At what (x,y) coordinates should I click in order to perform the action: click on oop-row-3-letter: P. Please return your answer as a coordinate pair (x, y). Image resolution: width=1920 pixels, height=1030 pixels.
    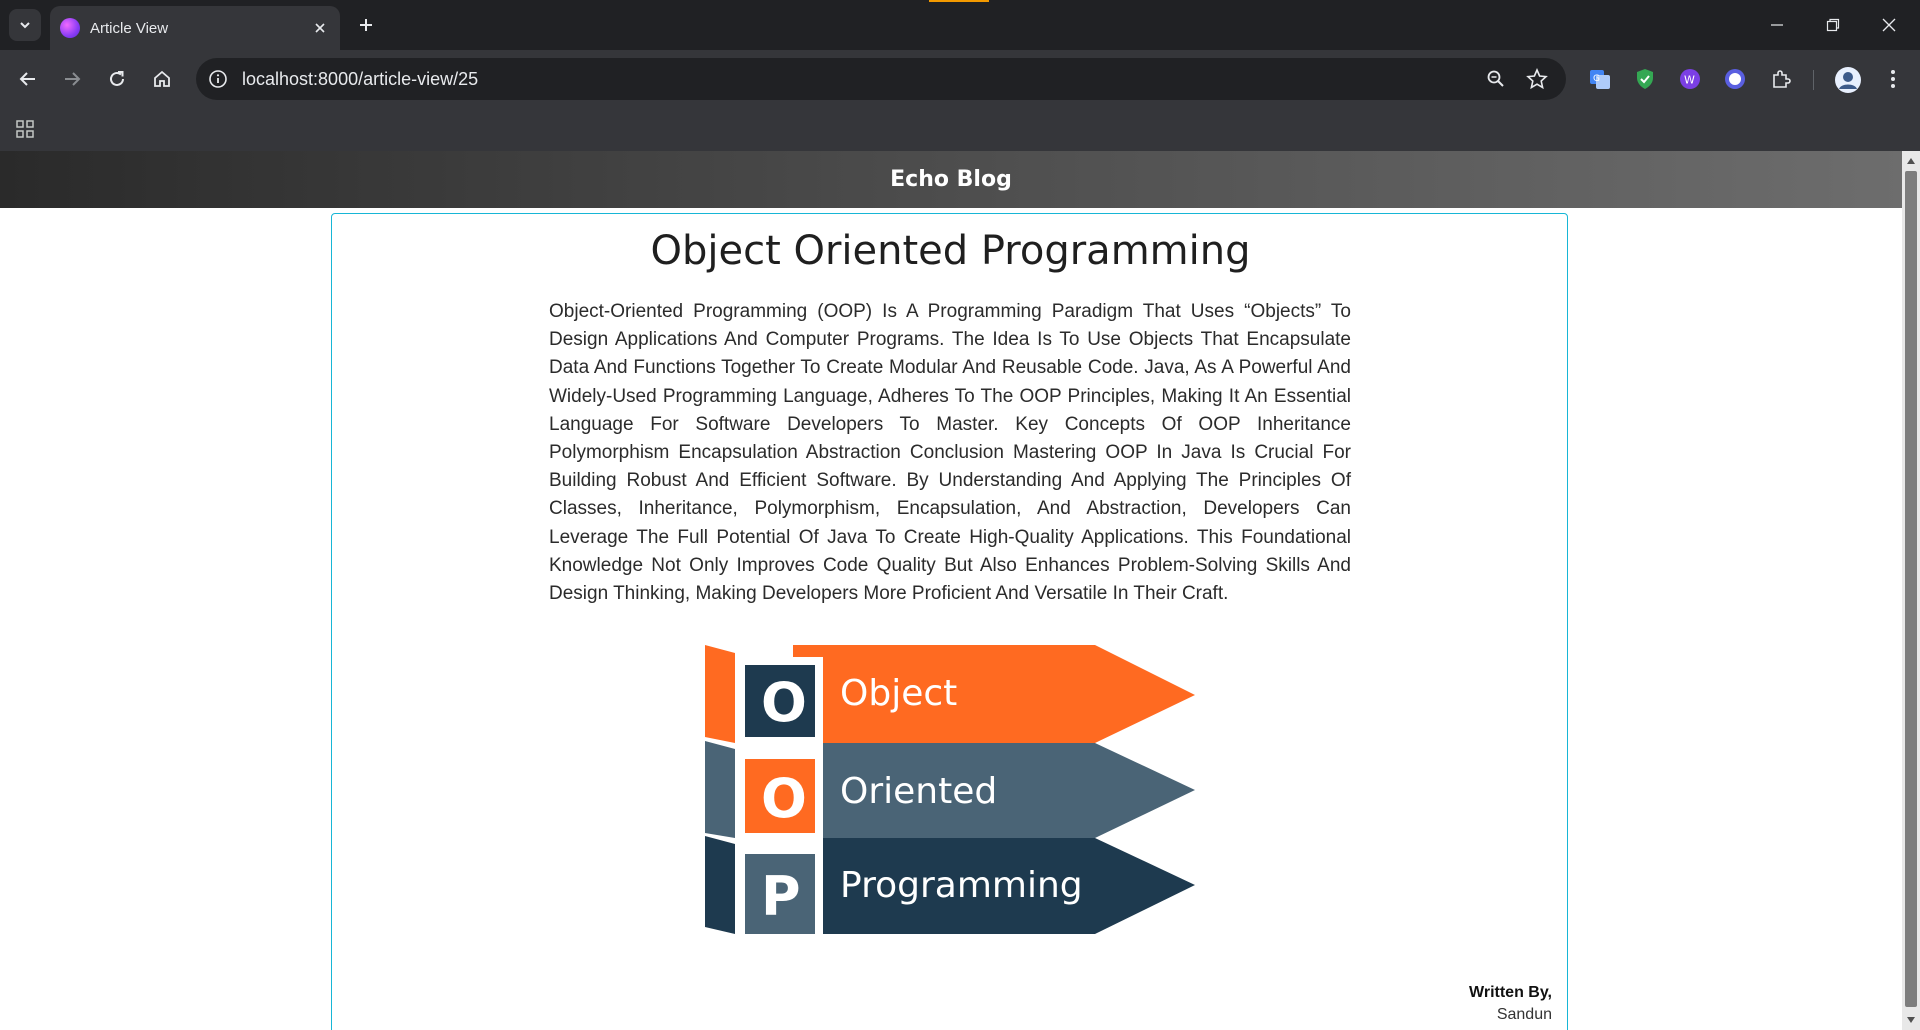
    Looking at the image, I should click on (781, 896).